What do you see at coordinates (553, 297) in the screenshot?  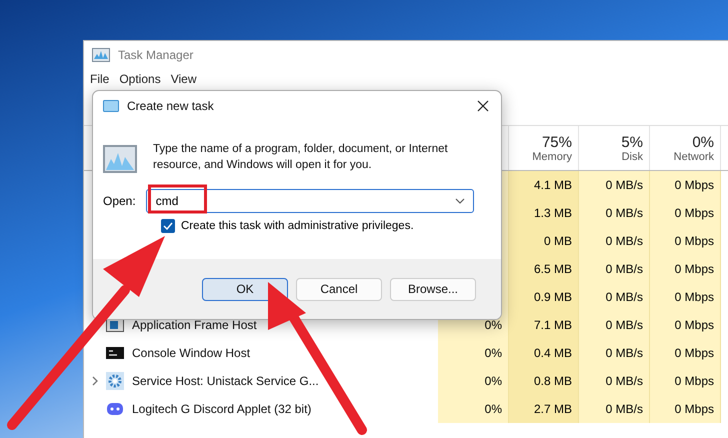 I see `table-cell: 0.9 MB` at bounding box center [553, 297].